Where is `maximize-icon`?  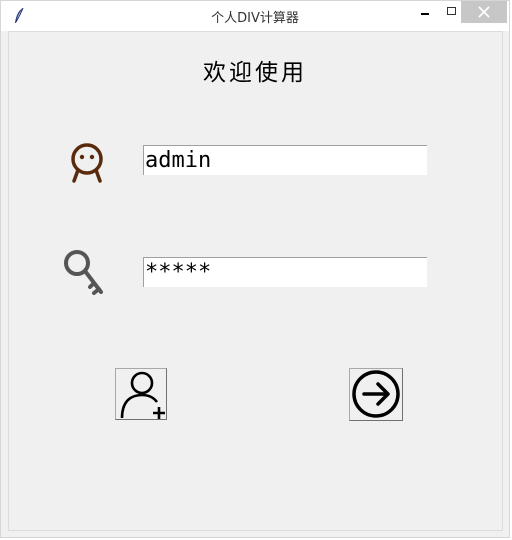
maximize-icon is located at coordinates (451, 11).